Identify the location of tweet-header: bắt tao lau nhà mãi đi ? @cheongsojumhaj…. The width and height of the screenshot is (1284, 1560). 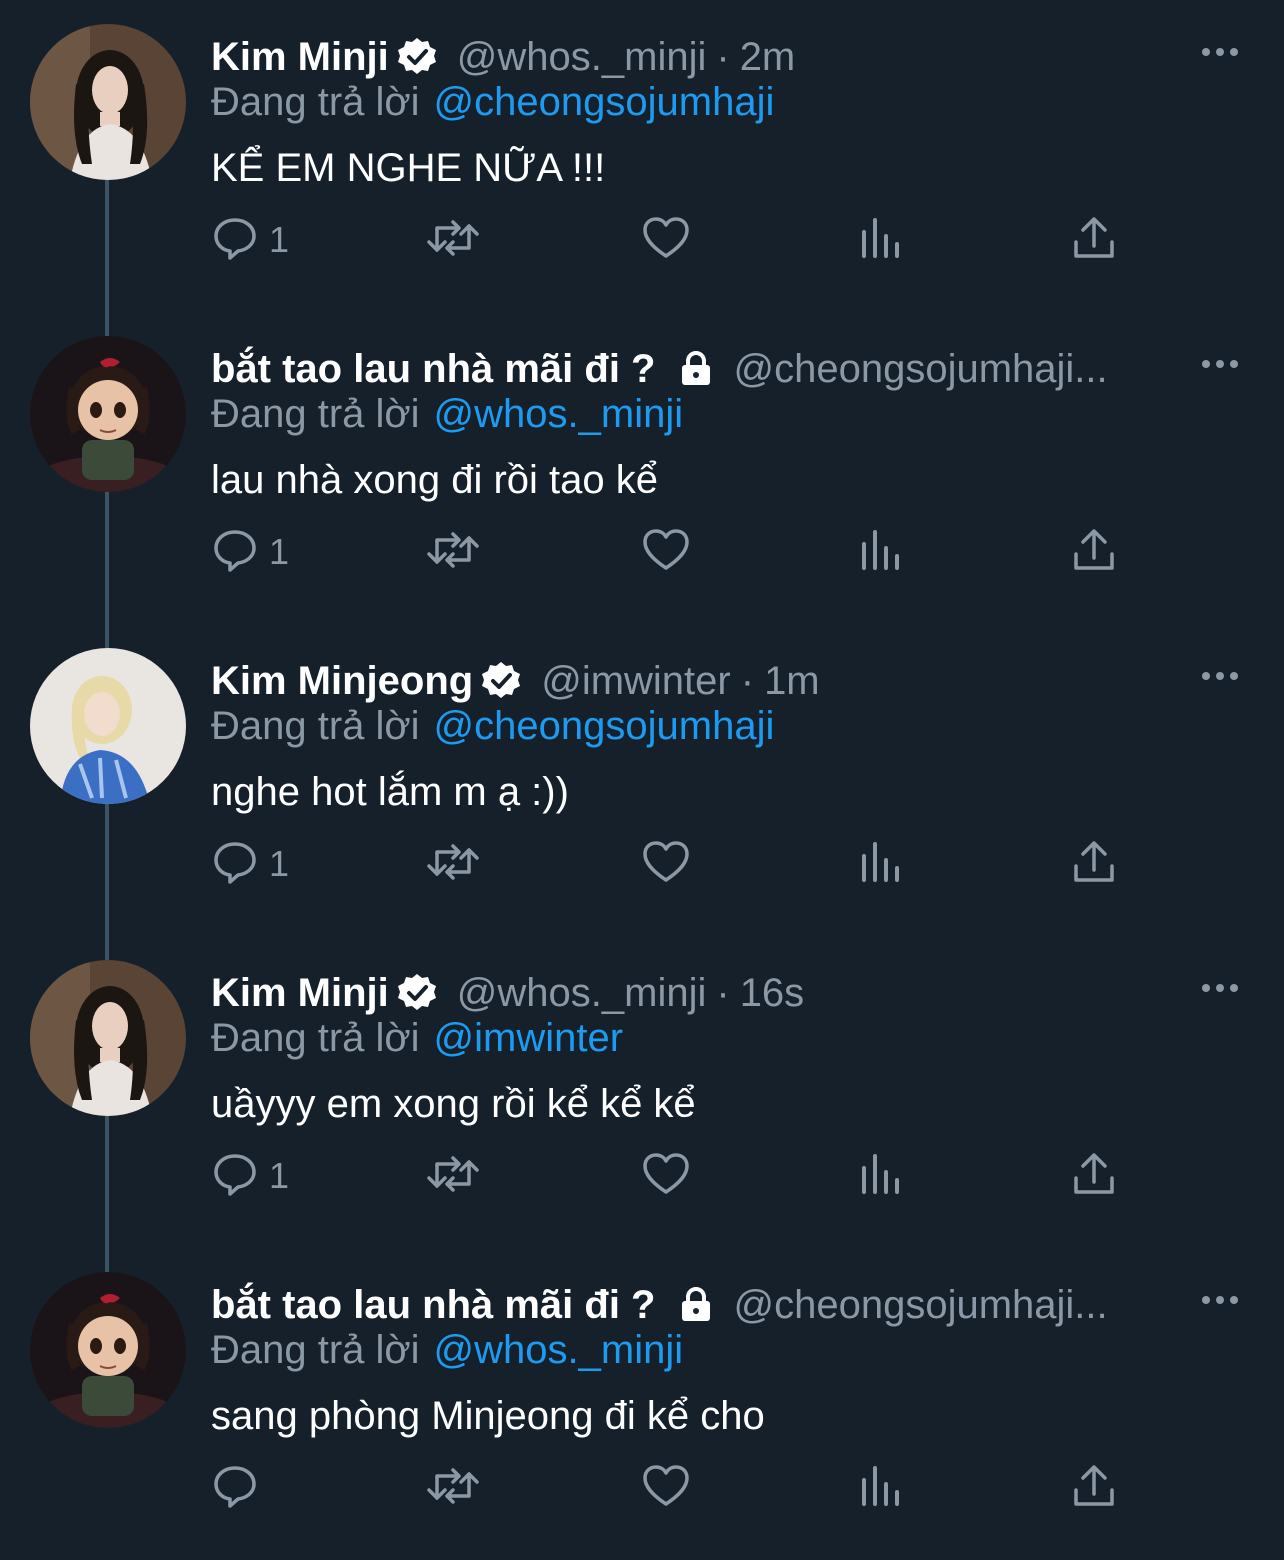
(691, 1305).